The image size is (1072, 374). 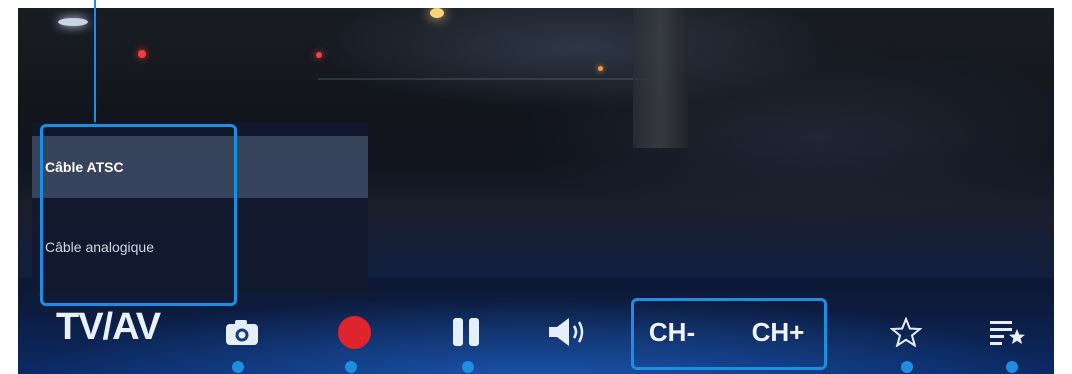 What do you see at coordinates (567, 332) in the screenshot?
I see `volume-icon` at bounding box center [567, 332].